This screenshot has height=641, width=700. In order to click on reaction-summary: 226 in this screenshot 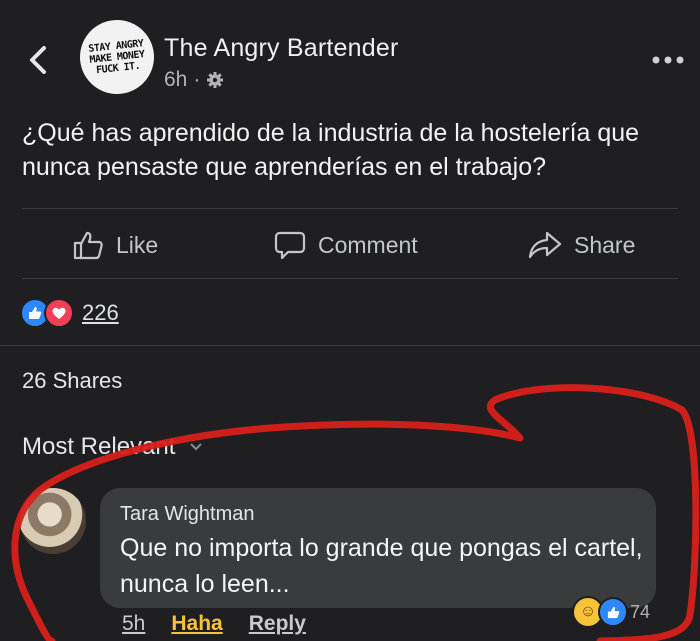, I will do `click(69, 313)`.